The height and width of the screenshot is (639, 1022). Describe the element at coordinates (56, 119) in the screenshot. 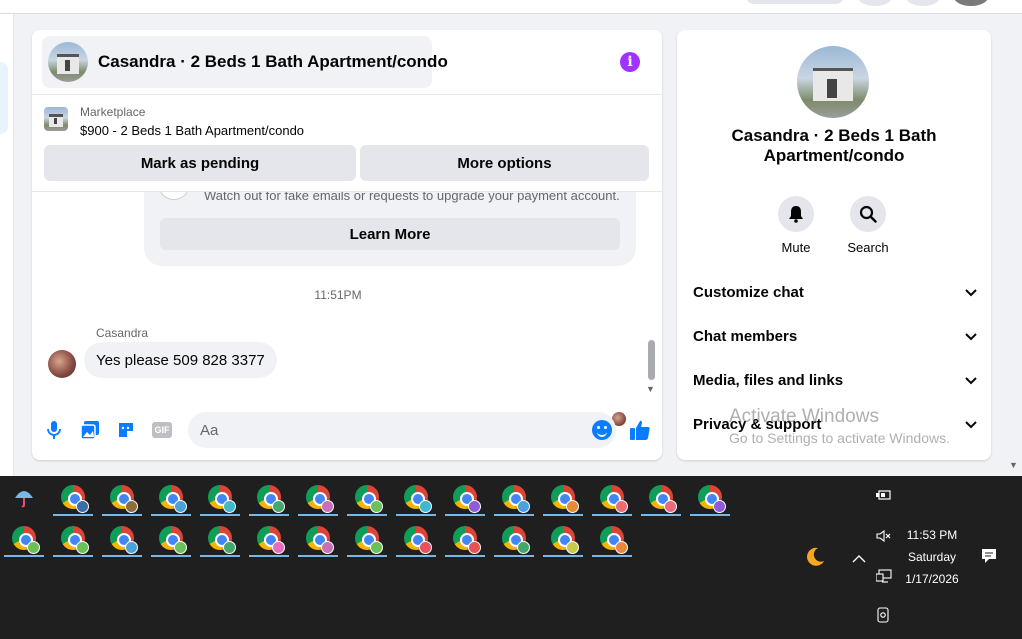

I see `listing-thumbnail` at that location.